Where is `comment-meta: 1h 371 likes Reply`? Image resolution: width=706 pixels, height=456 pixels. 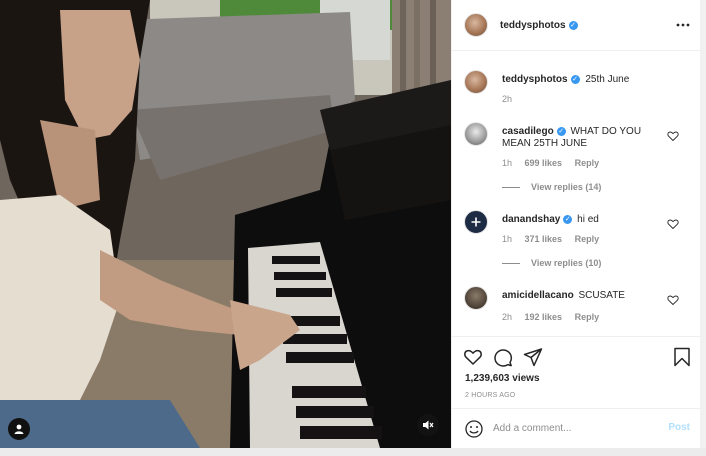 comment-meta: 1h 371 likes Reply is located at coordinates (555, 239).